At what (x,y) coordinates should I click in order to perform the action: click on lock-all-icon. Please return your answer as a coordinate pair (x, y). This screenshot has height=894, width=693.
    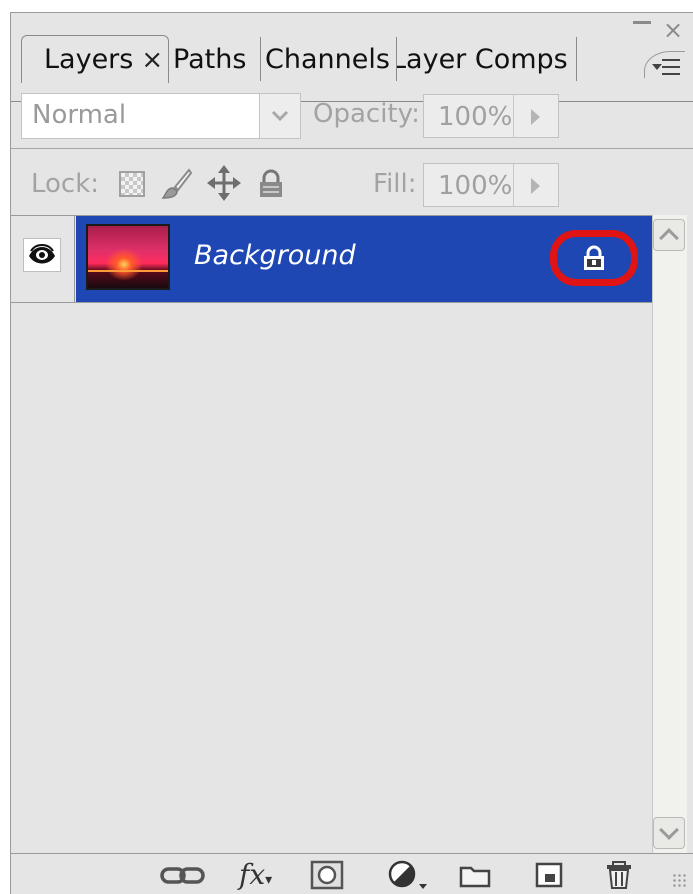
    Looking at the image, I should click on (271, 184).